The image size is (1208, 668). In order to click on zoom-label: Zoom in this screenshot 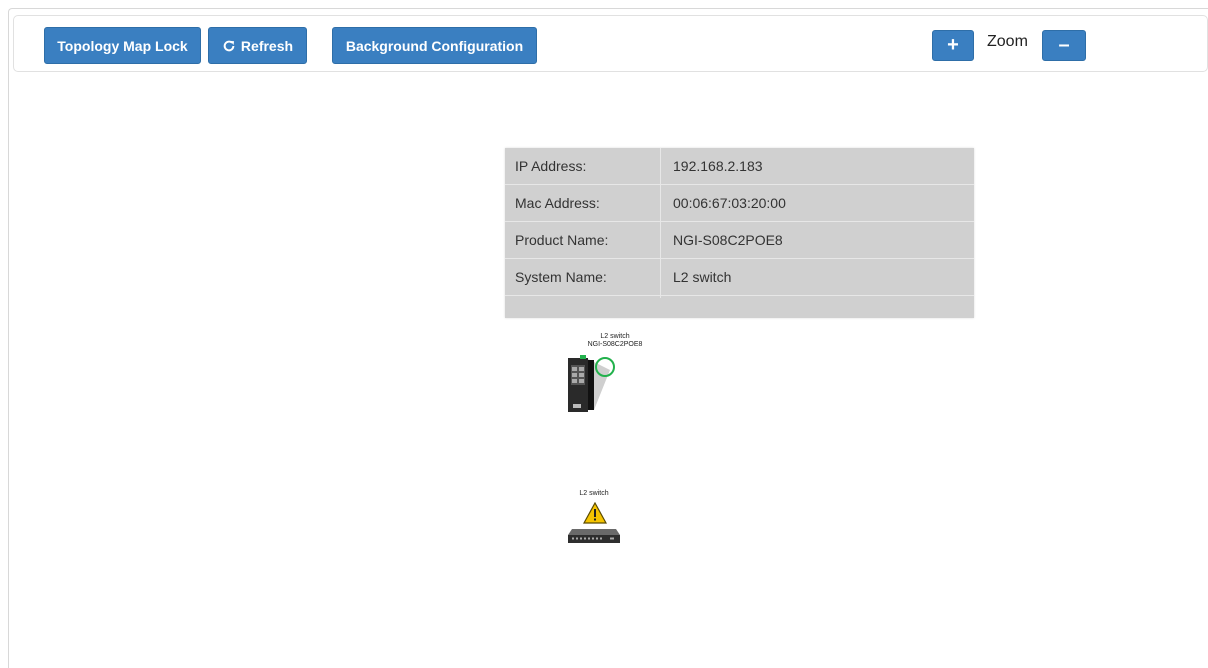, I will do `click(1007, 41)`.